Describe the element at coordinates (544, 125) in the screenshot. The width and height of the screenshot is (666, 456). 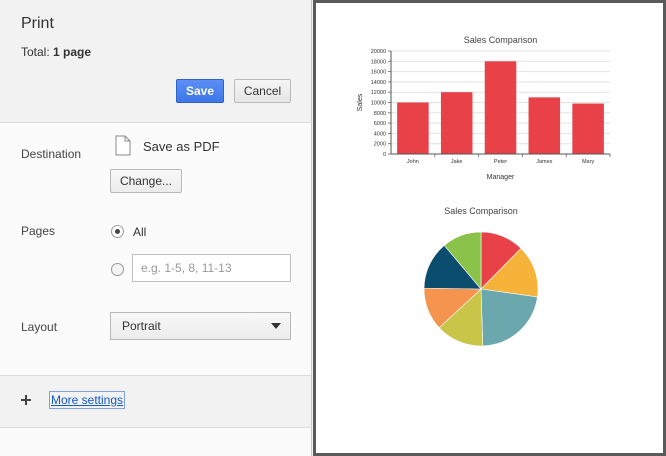
I see `bar-james` at that location.